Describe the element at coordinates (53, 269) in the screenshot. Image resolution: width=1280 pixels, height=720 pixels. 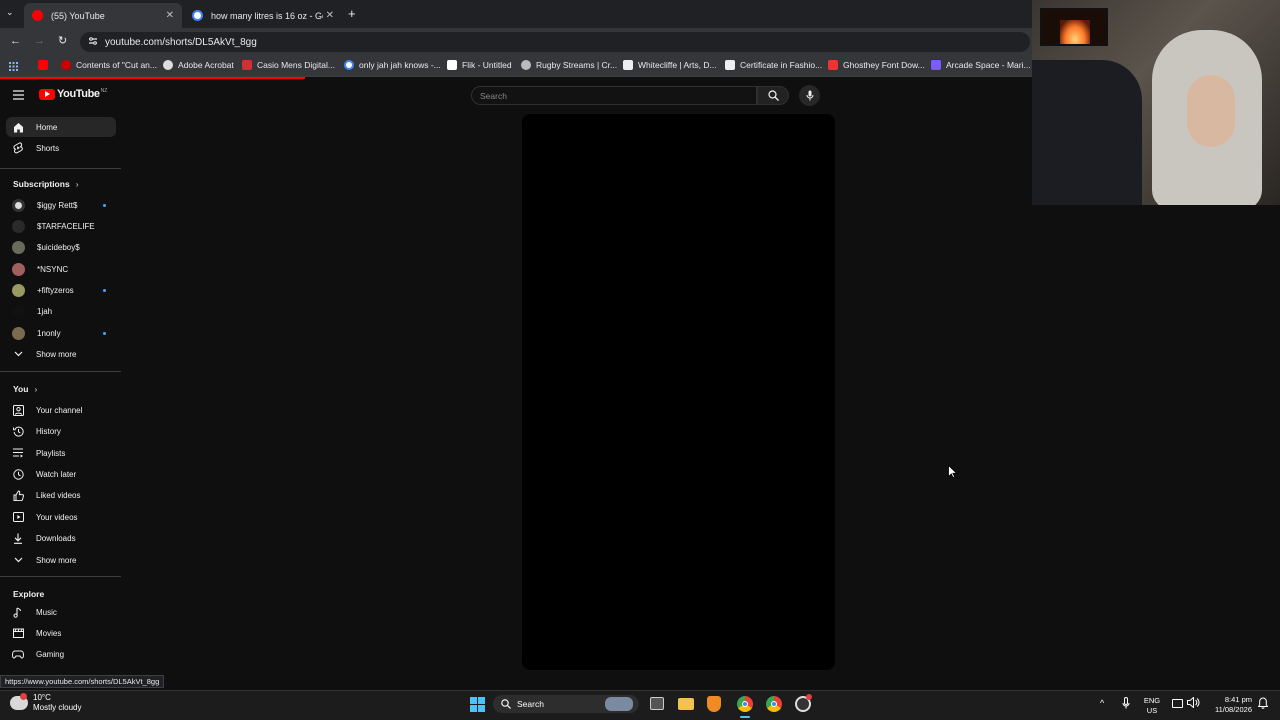
I see `sidebar-item-label: *NSYNC` at that location.